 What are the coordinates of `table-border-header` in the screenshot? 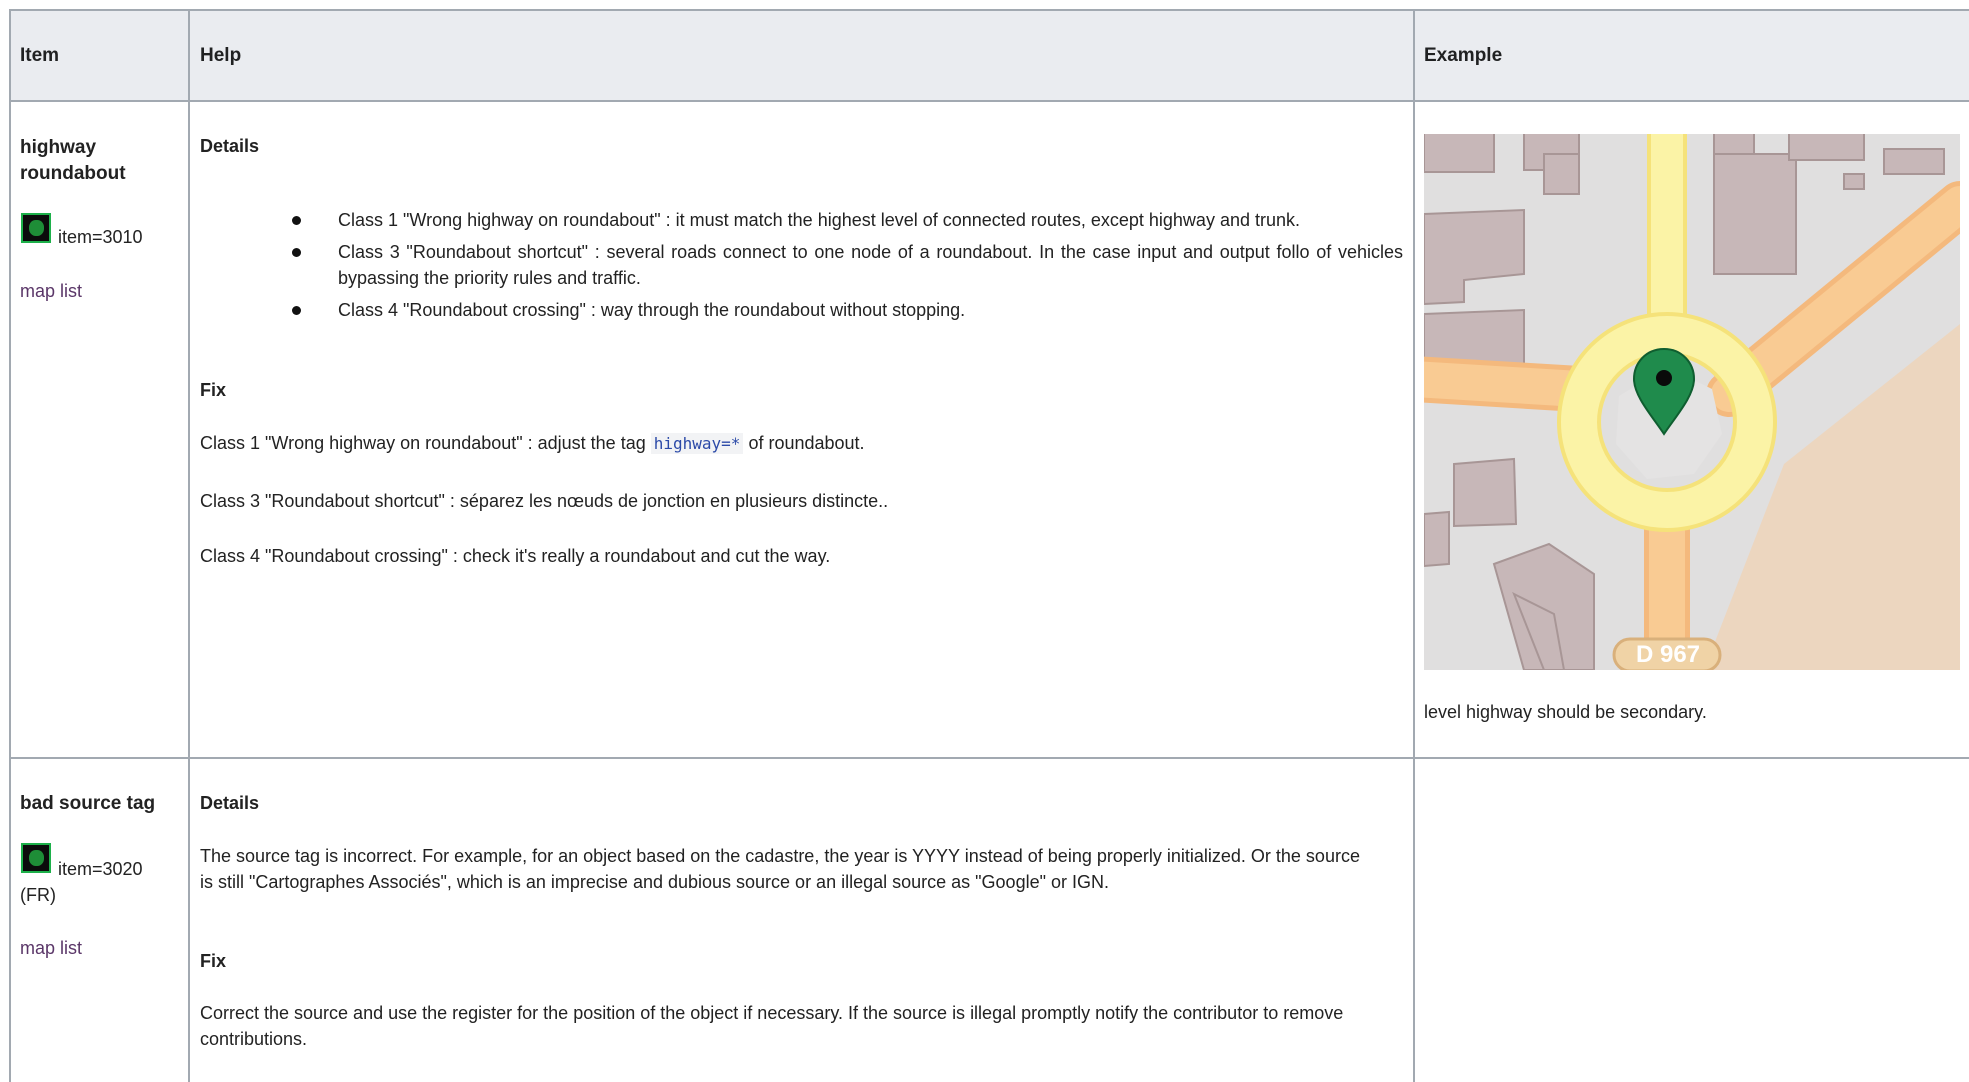 It's located at (989, 101).